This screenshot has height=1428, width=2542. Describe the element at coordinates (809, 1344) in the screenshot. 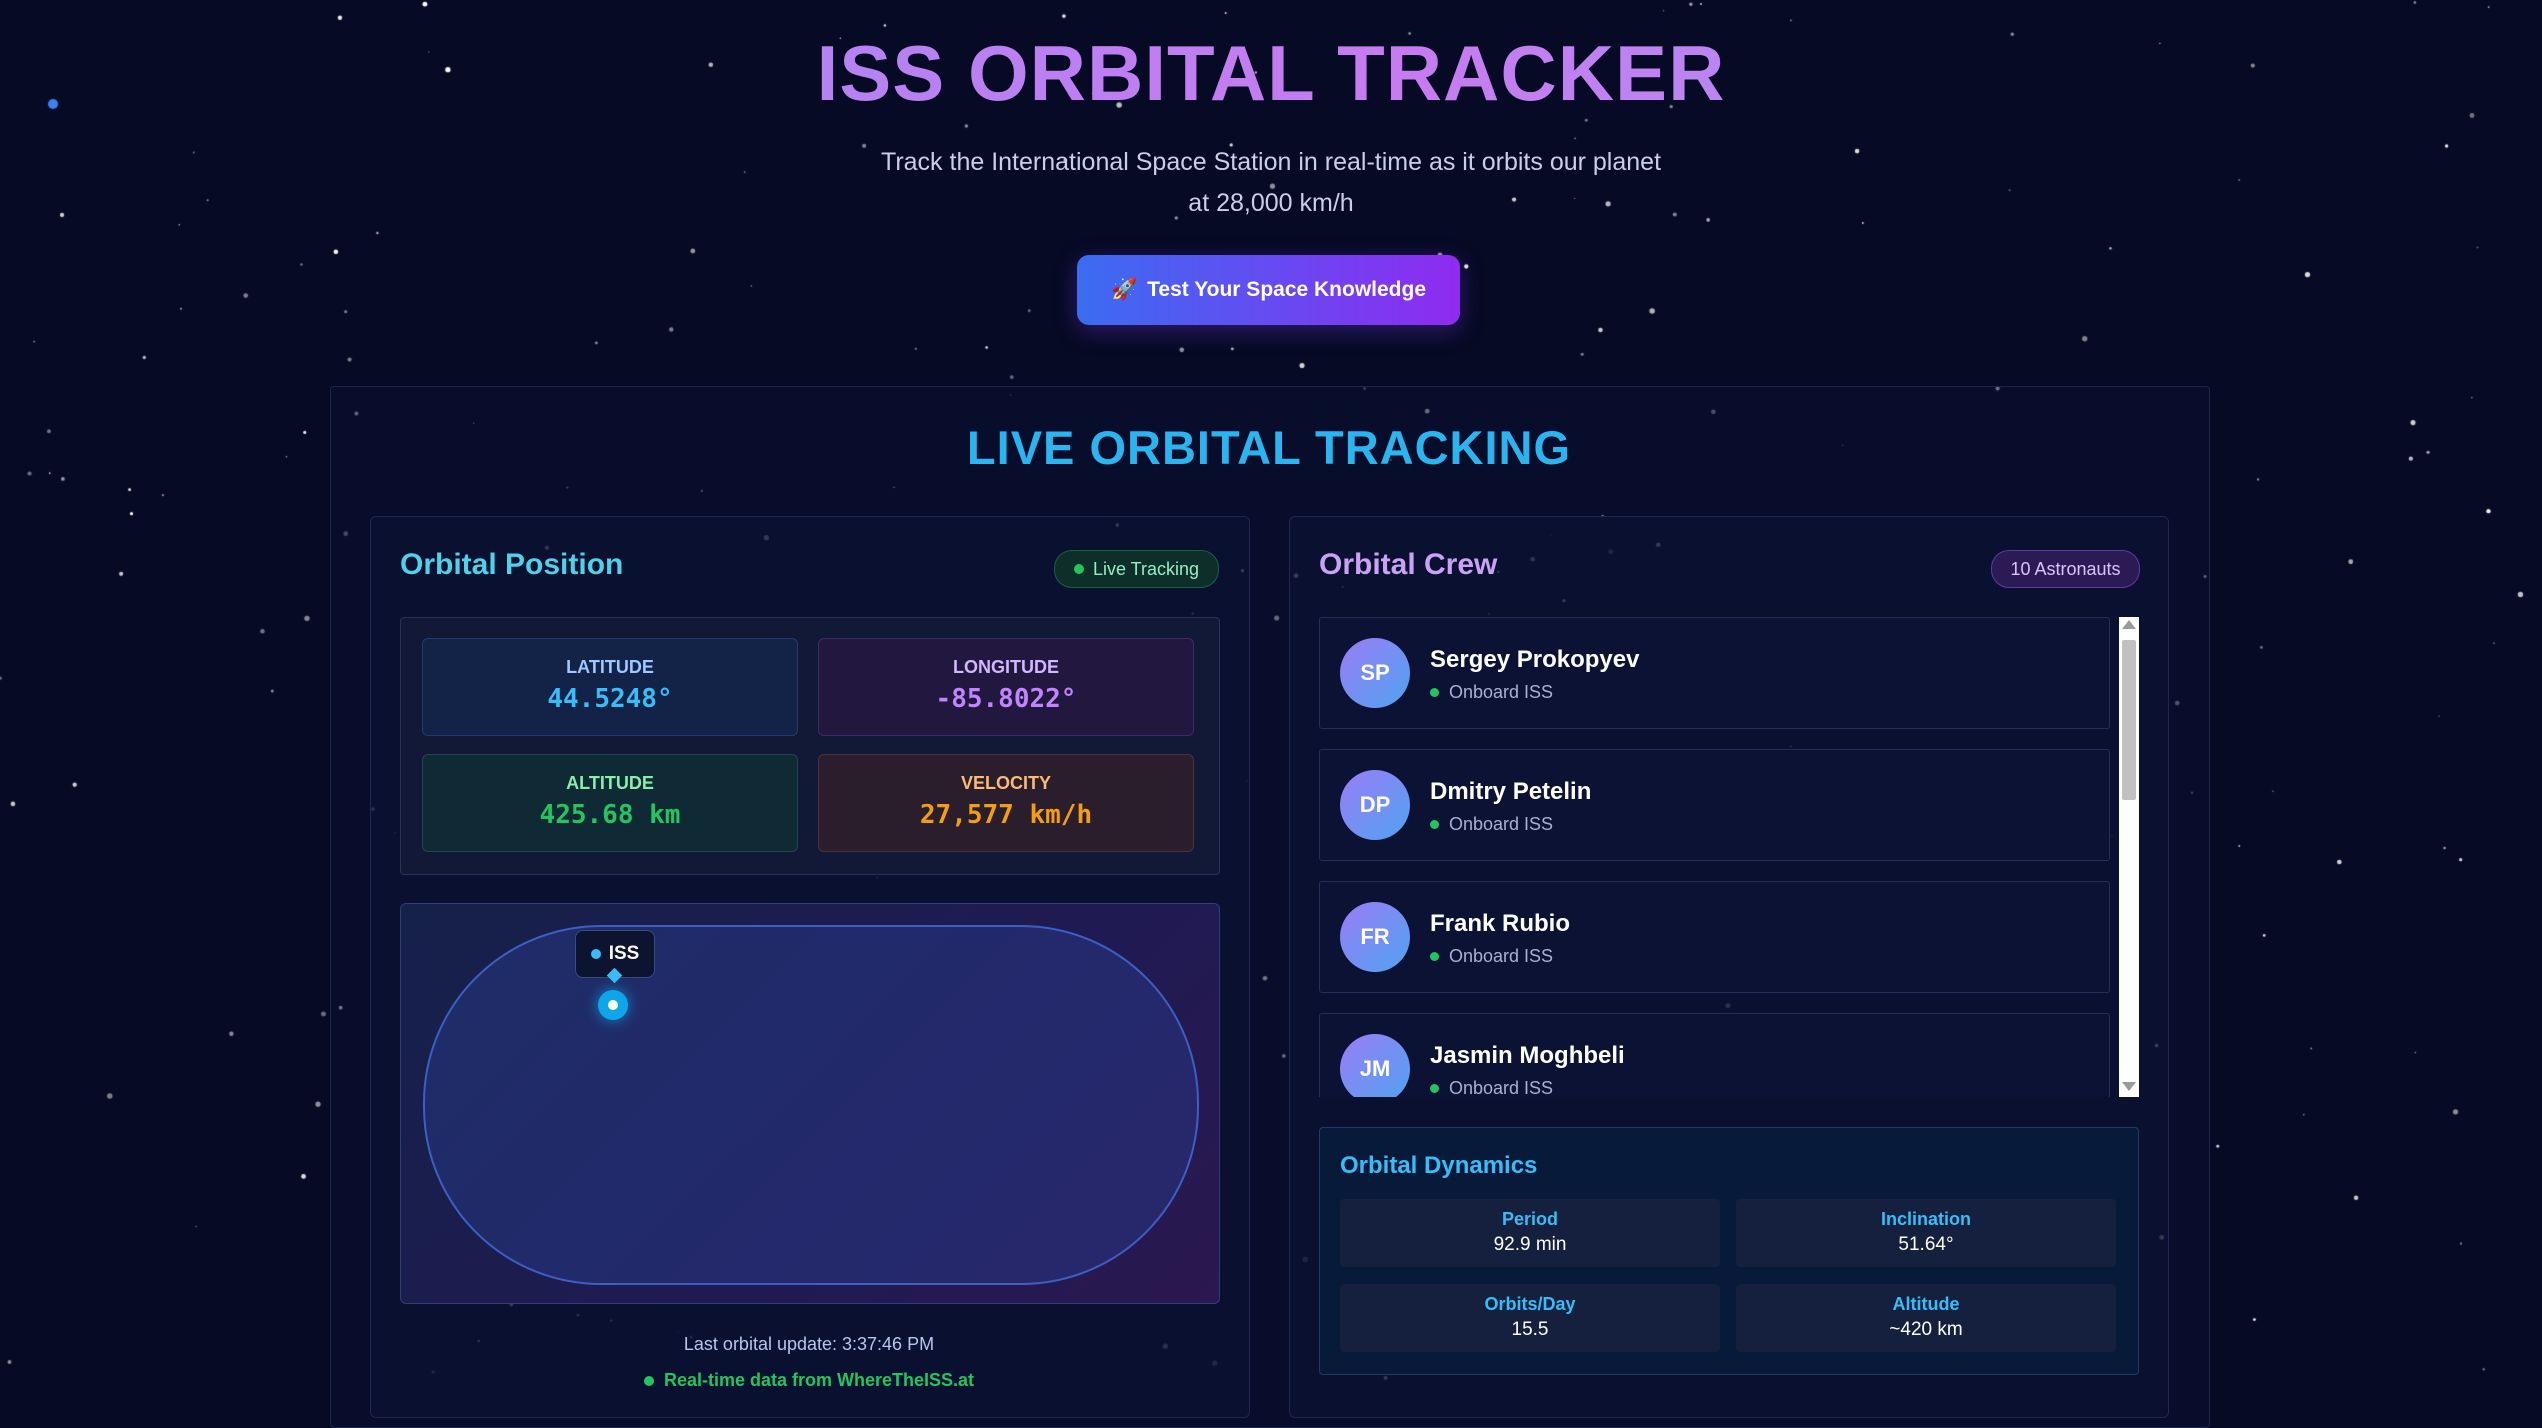

I see `last-update-text: Last orbital update: 3:37:46 PM` at that location.